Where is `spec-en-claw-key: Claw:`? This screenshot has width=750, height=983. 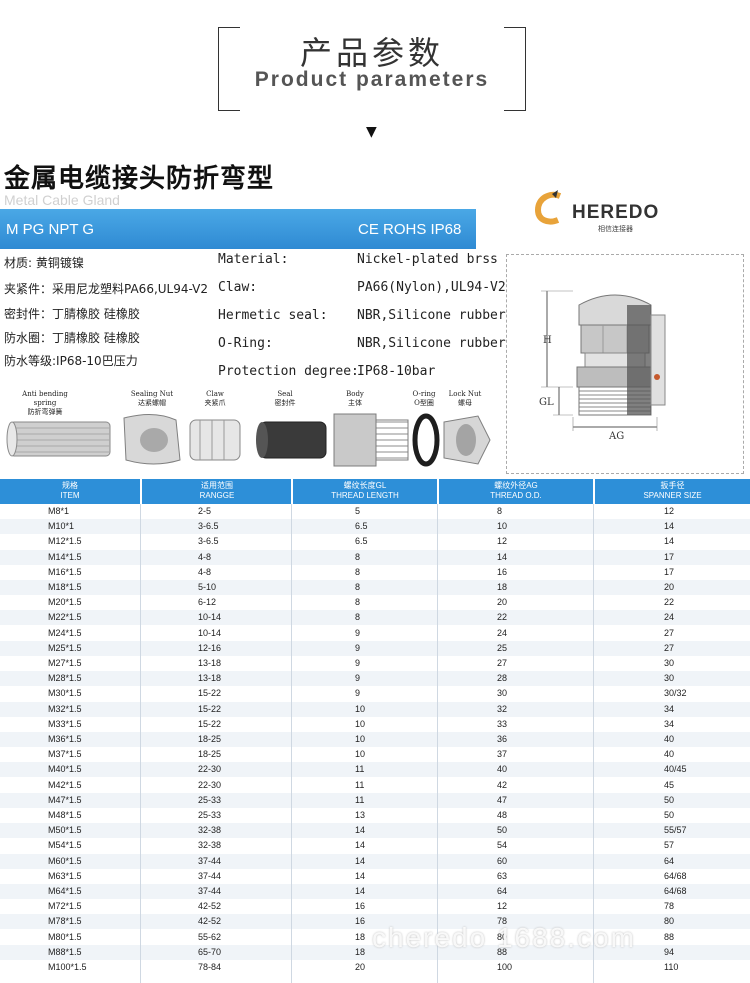
spec-en-claw-key: Claw: is located at coordinates (238, 287).